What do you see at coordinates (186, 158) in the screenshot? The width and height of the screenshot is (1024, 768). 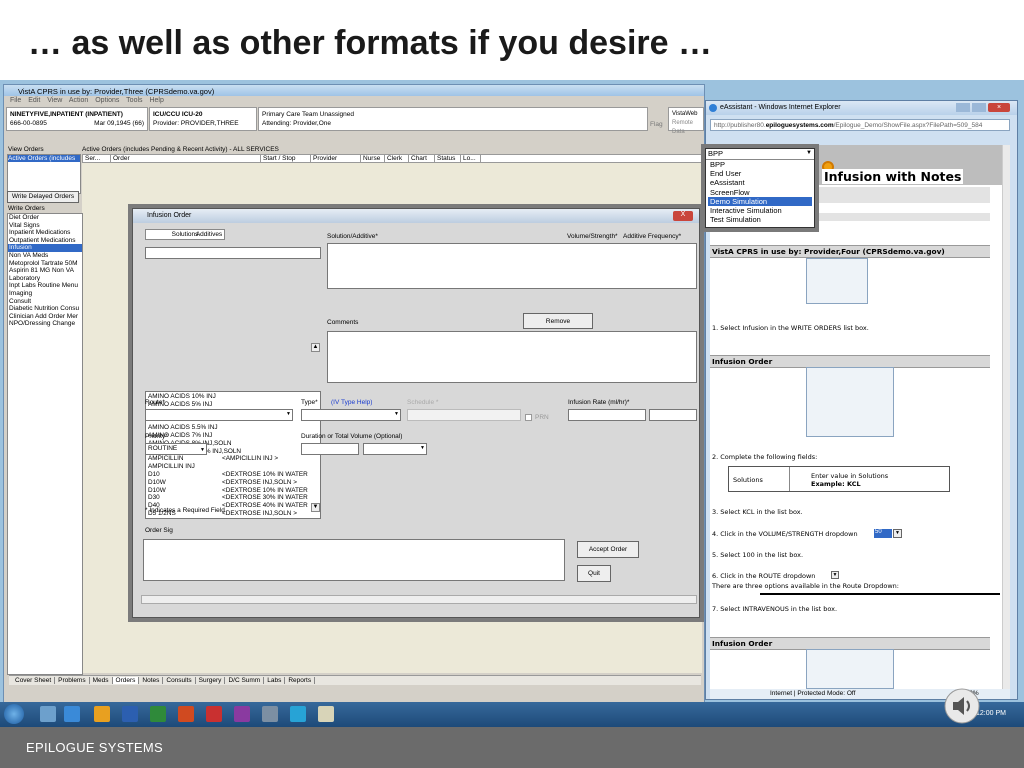 I see `column-header: Order` at bounding box center [186, 158].